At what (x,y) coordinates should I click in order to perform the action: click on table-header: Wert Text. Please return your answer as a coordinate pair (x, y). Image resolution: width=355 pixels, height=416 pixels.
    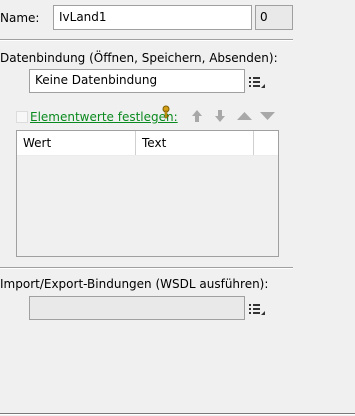
    Looking at the image, I should click on (147, 143).